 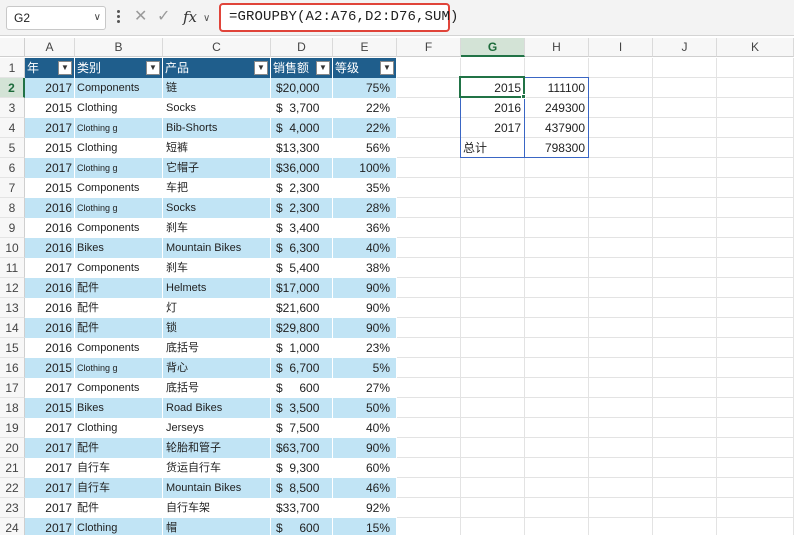 I want to click on fill-handle, so click(x=523, y=96).